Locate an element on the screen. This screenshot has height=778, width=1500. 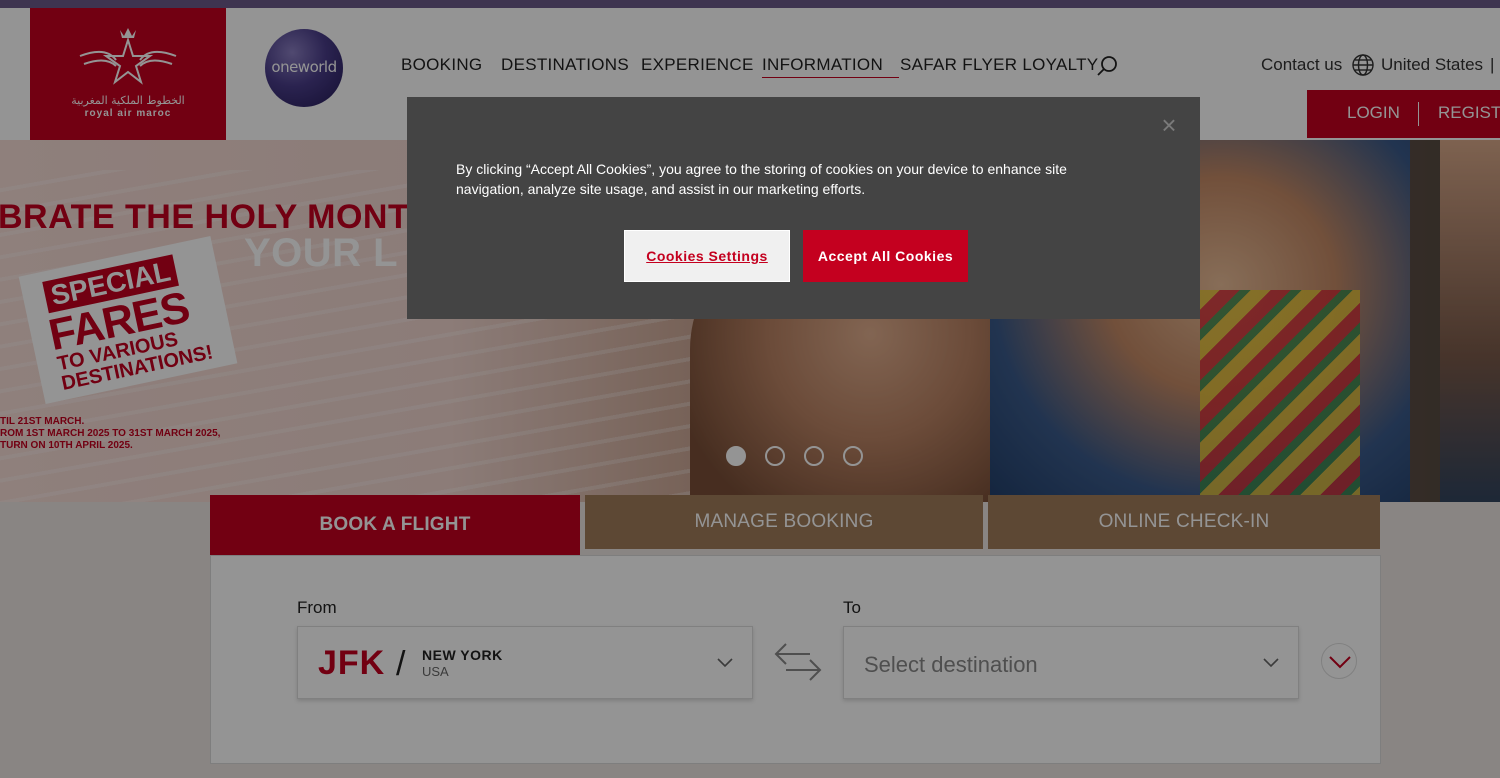
close-icon: × is located at coordinates (1169, 125).